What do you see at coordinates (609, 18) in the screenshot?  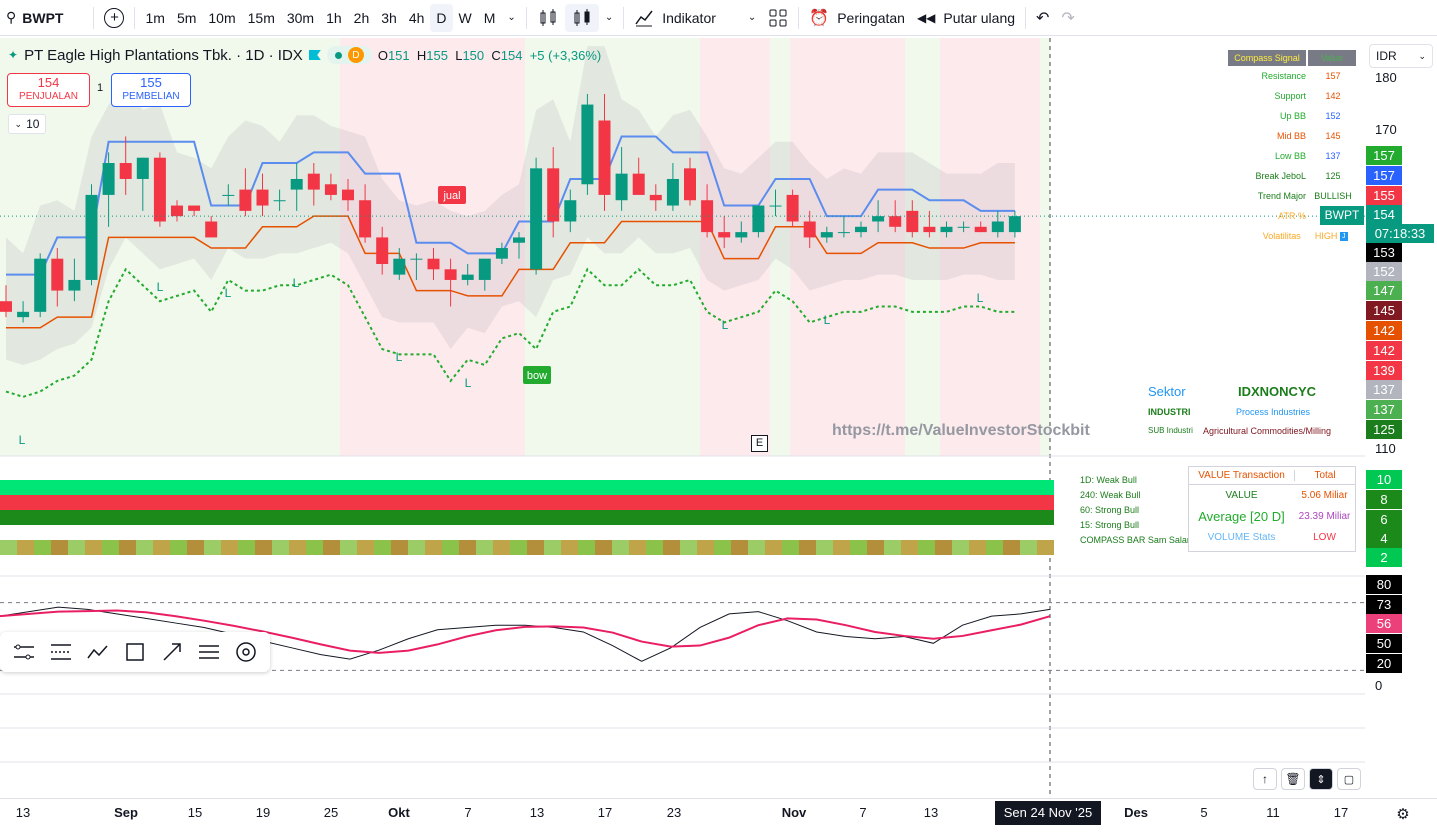 I see `chart-type-more-button: ⌄` at bounding box center [609, 18].